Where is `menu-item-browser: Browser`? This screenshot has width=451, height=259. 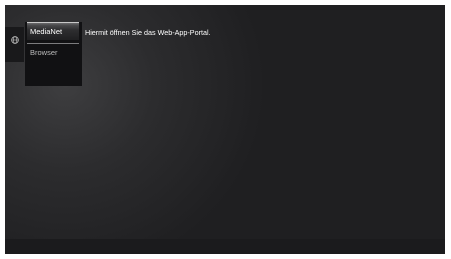
menu-item-browser: Browser is located at coordinates (53, 52).